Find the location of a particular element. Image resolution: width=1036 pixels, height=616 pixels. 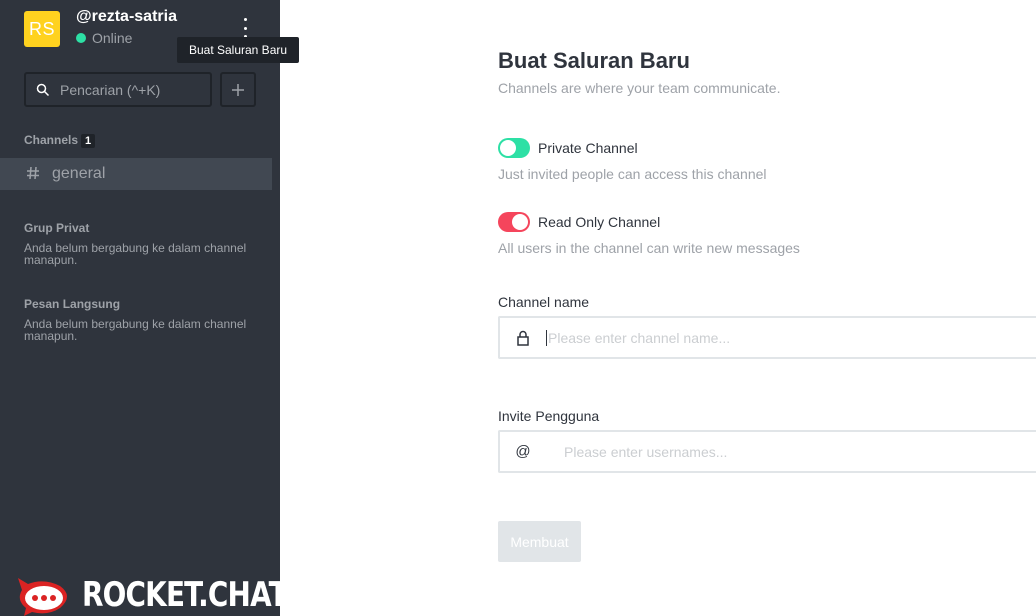

online-status-icon is located at coordinates (81, 38).